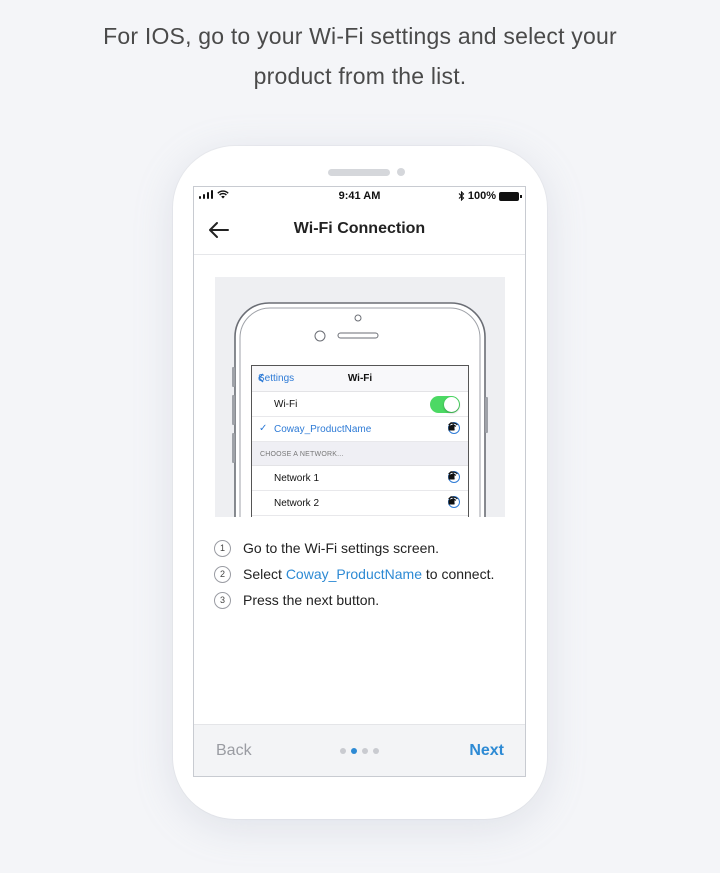 The width and height of the screenshot is (720, 873). I want to click on battery-icon, so click(510, 196).